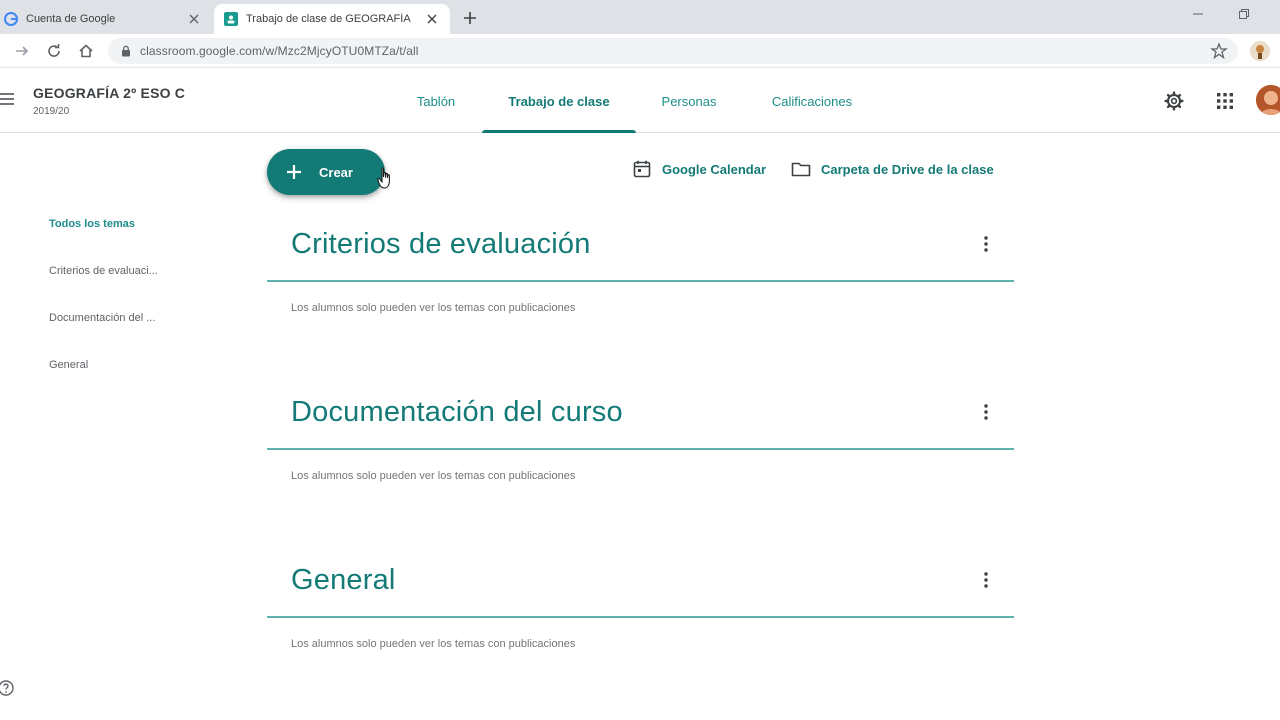 This screenshot has width=1280, height=720. What do you see at coordinates (689, 101) in the screenshot?
I see `tab-personas: Personas` at bounding box center [689, 101].